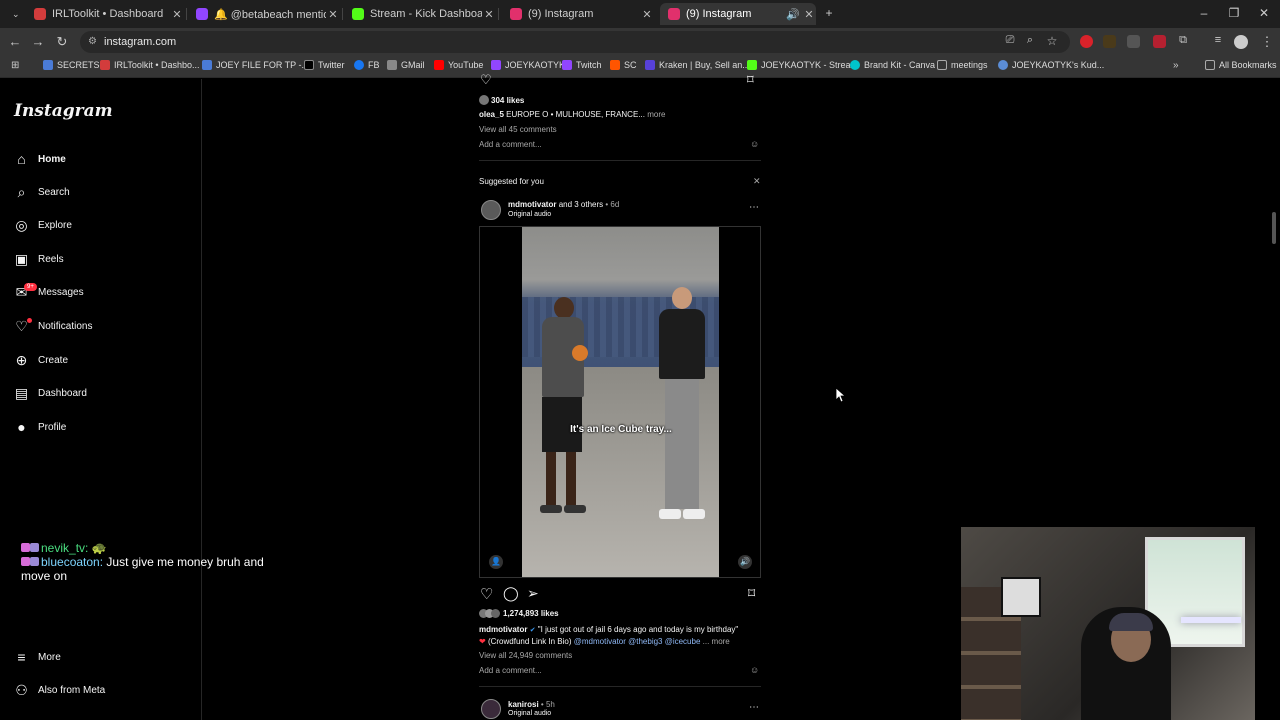 Image resolution: width=1280 pixels, height=720 pixels. Describe the element at coordinates (59, 690) in the screenshot. I see `sidebar-item-also-from-meta: ⚇ Also from Meta` at that location.